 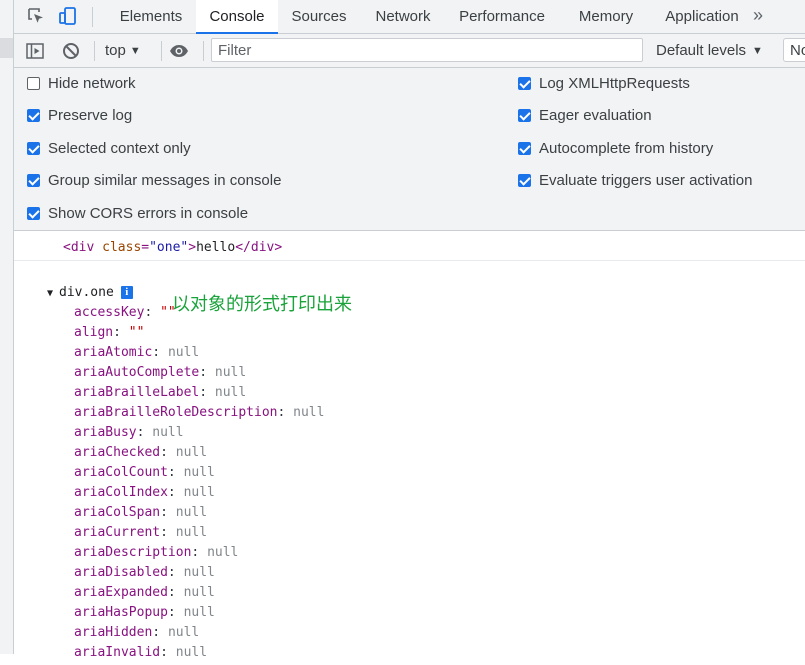 What do you see at coordinates (758, 16) in the screenshot?
I see `more-tabs-button: »` at bounding box center [758, 16].